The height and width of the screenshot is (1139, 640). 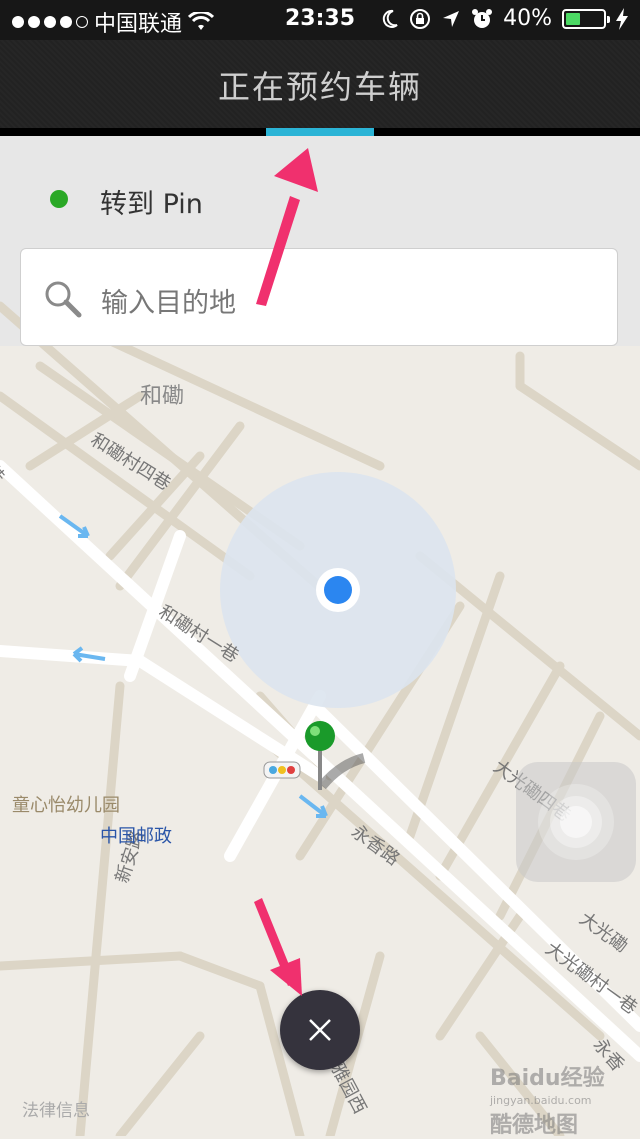 I want to click on watermark-text: Baidu经验, so click(x=547, y=1078).